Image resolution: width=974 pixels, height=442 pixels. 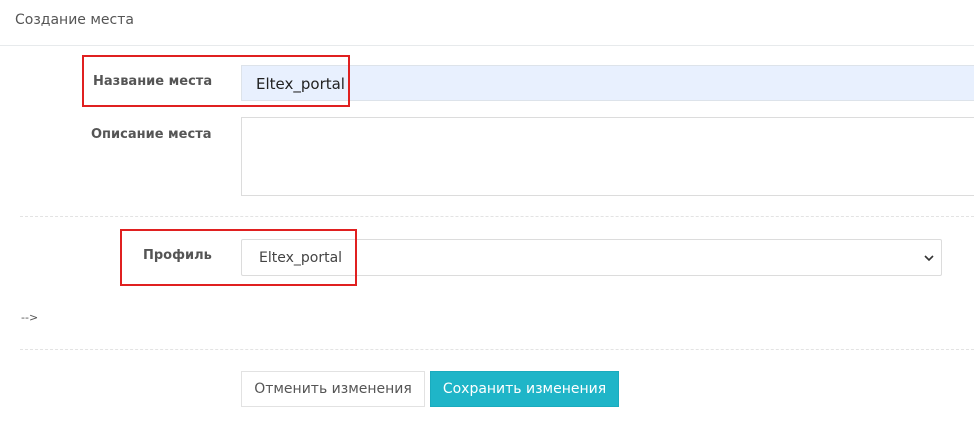 I want to click on page-title: Создание места, so click(x=74, y=20).